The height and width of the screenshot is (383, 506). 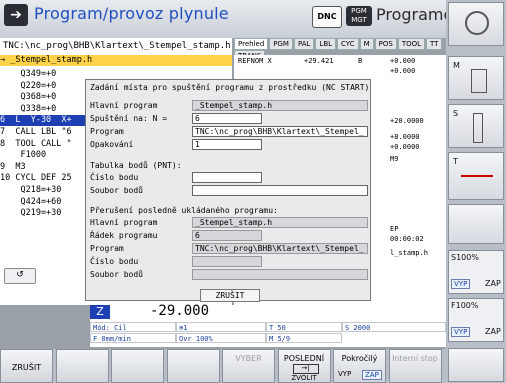 What do you see at coordinates (407, 239) in the screenshot?
I see `status-value: 00:00:02` at bounding box center [407, 239].